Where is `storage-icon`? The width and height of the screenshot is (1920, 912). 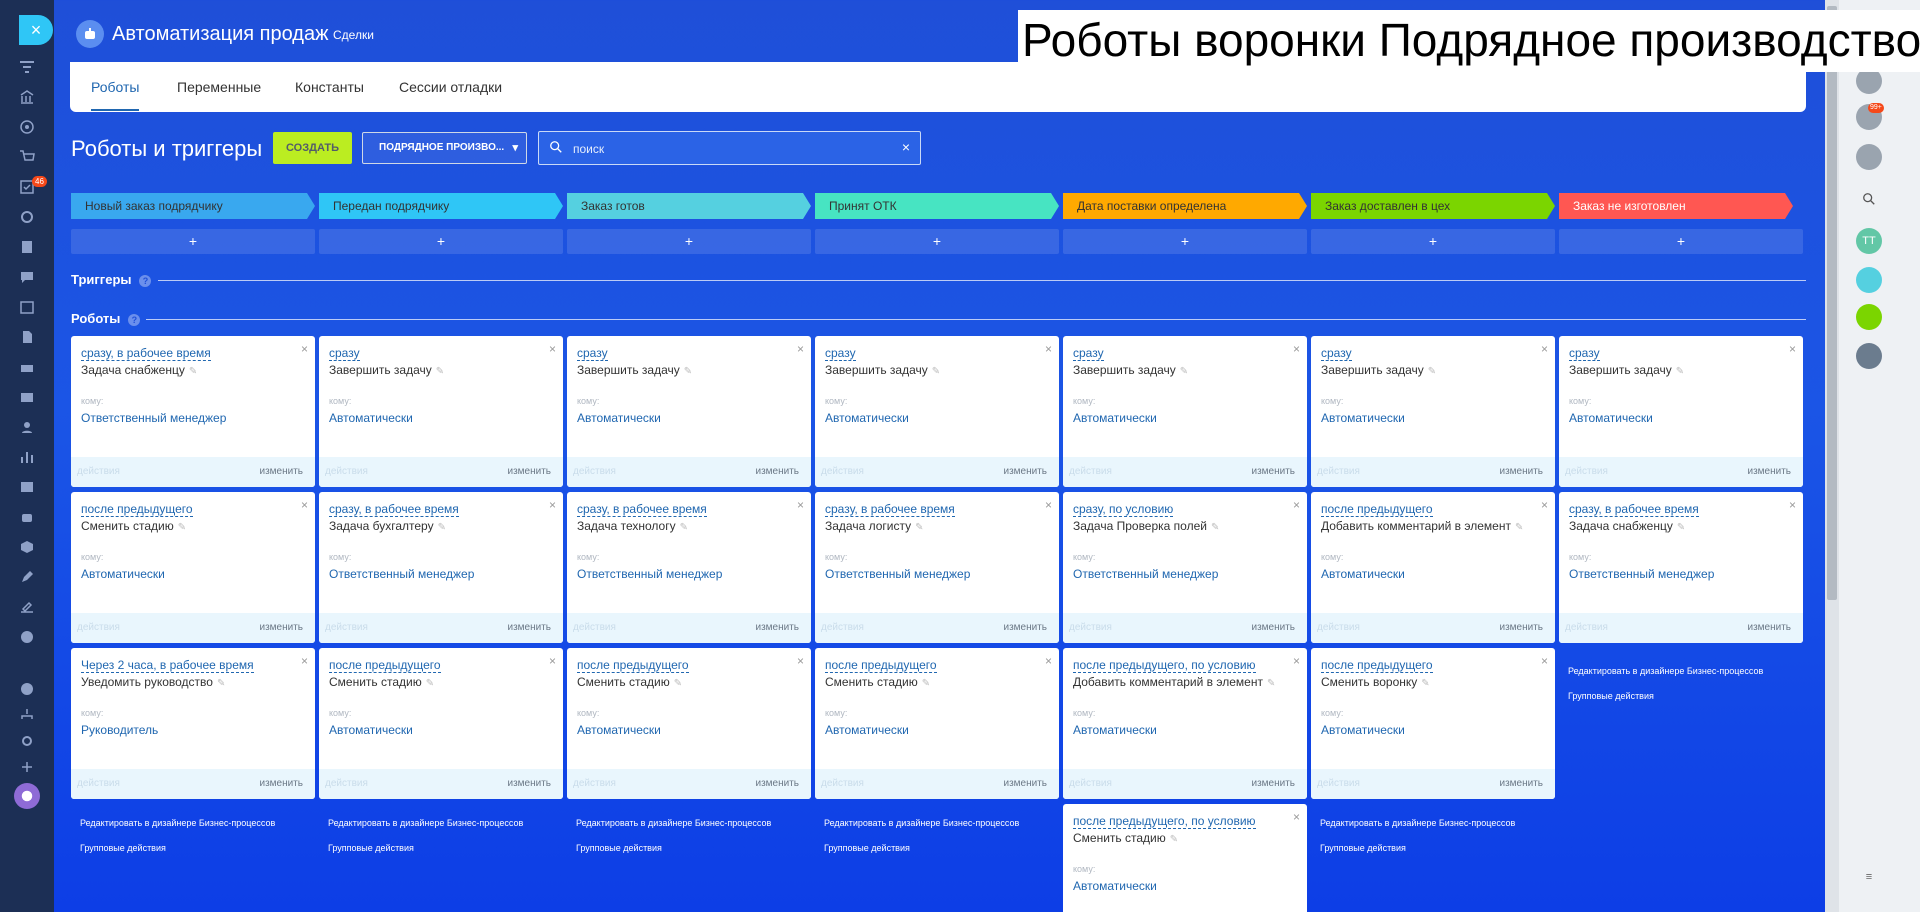 storage-icon is located at coordinates (27, 367).